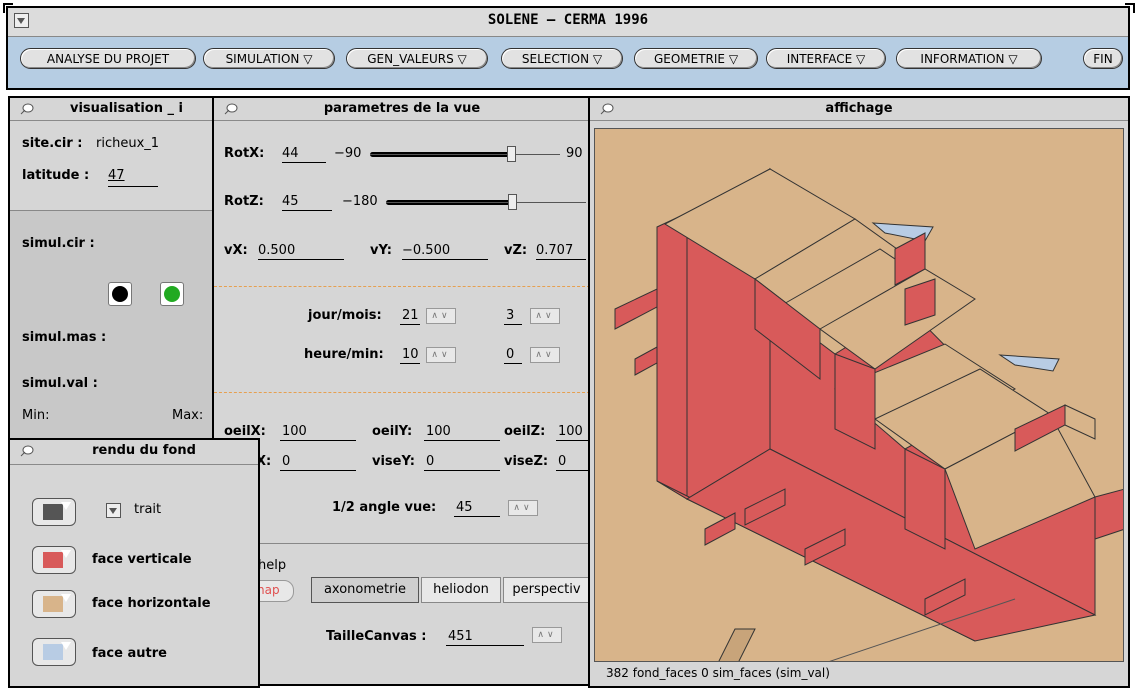 Image resolution: width=1136 pixels, height=691 pixels. What do you see at coordinates (392, 431) in the screenshot?
I see `oeily-label: oeilY:` at bounding box center [392, 431].